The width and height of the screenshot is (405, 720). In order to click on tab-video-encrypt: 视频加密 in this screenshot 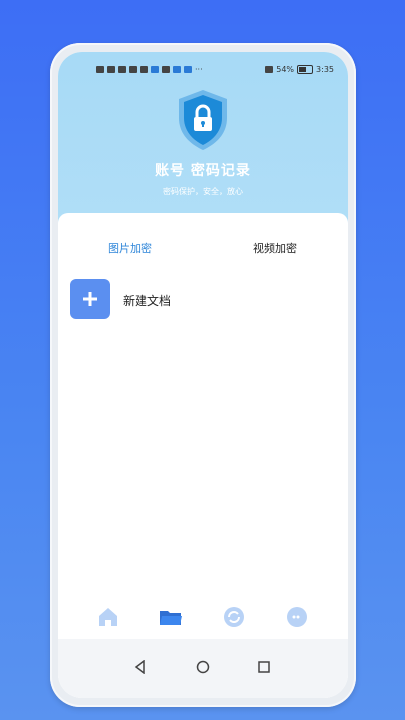, I will do `click(275, 248)`.